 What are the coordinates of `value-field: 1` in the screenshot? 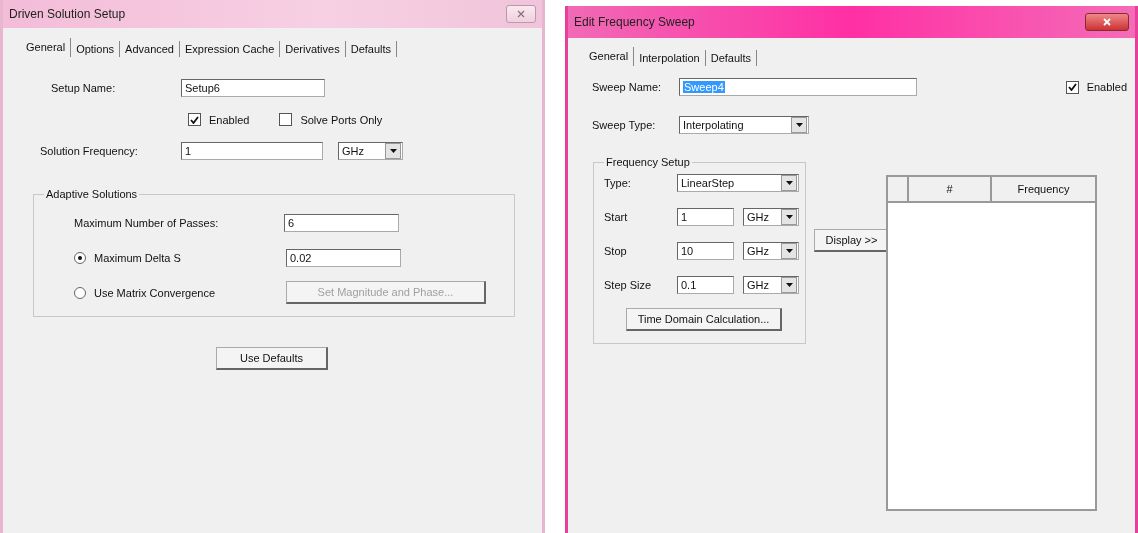 It's located at (705, 217).